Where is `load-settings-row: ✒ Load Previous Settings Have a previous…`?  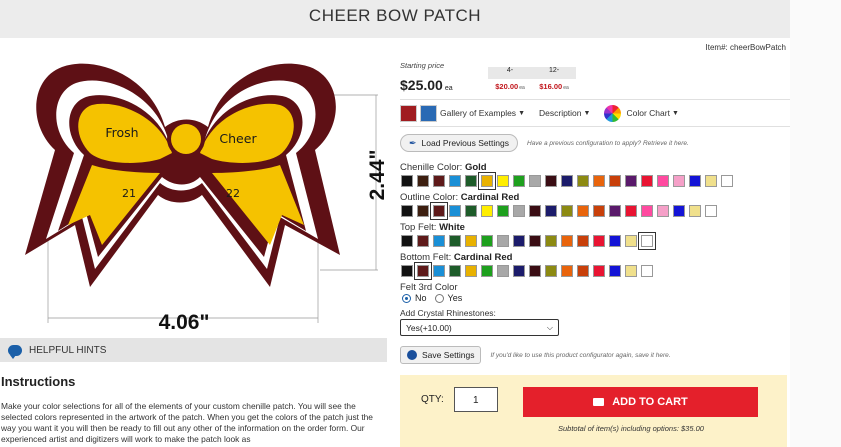
load-settings-row: ✒ Load Previous Settings Have a previous… is located at coordinates (544, 143).